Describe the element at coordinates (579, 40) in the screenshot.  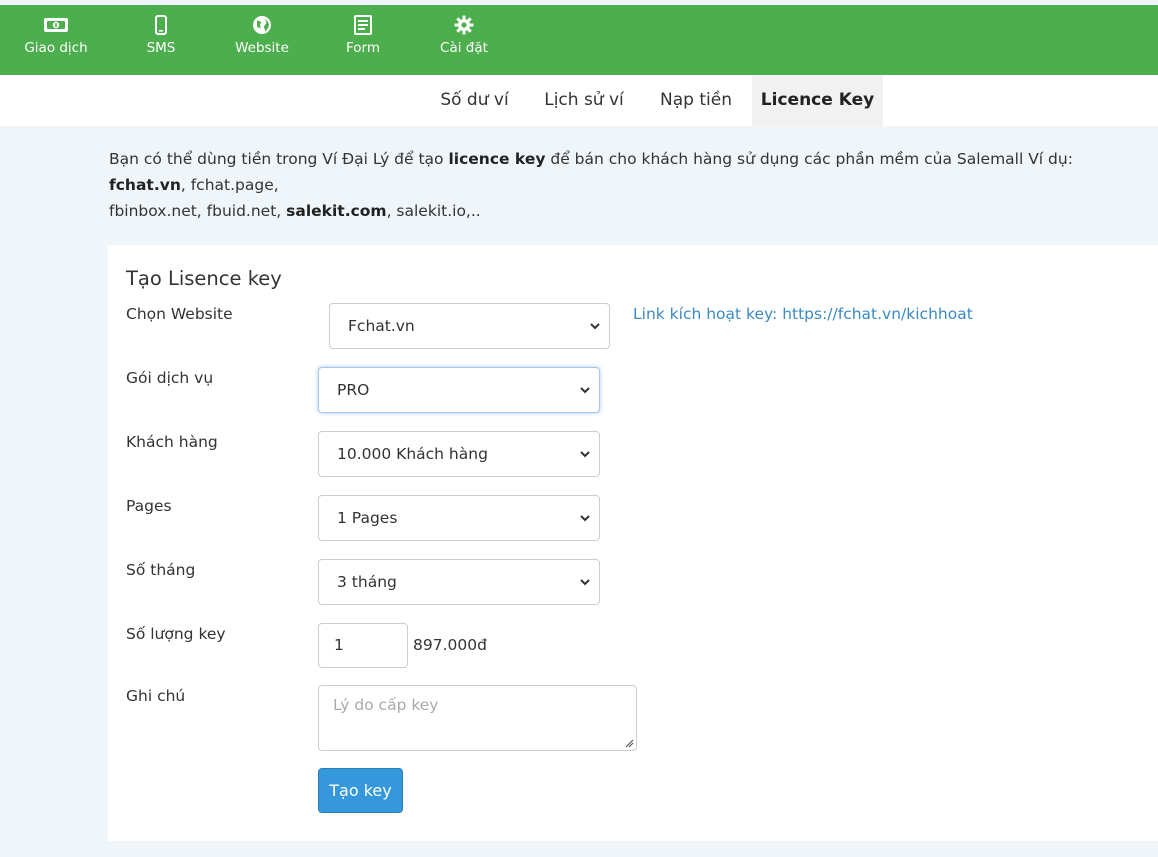
I see `top-navbar: Giao dịch SMS Website Form Cài đặt` at that location.